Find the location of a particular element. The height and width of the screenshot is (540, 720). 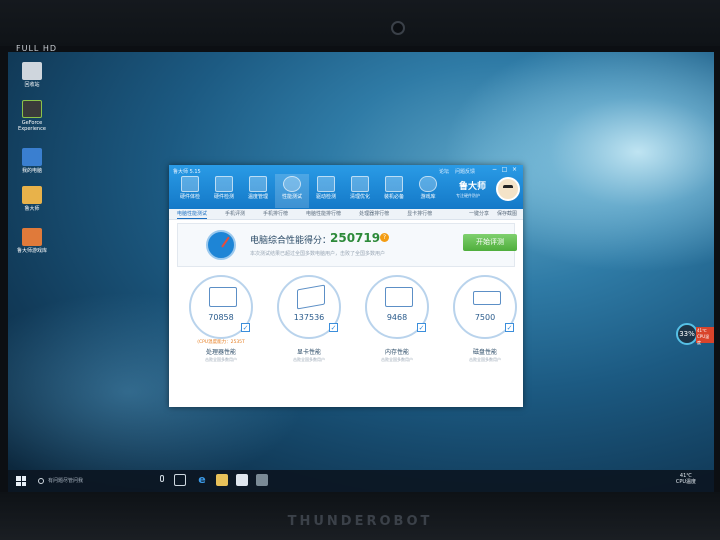

metric-note: (CPU温度能力：2535T is located at coordinates (221, 342).